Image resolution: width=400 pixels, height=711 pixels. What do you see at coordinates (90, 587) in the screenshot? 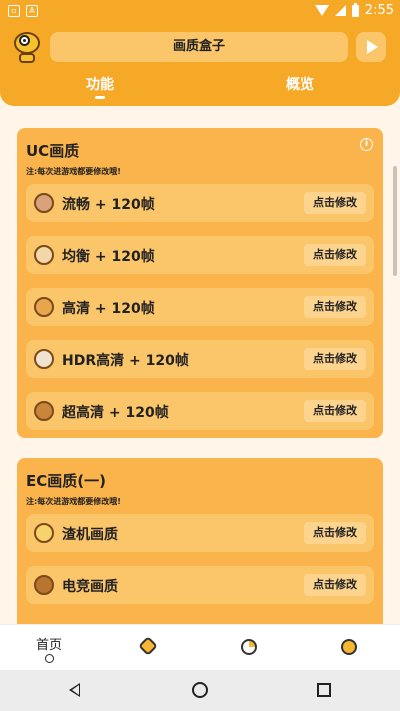
I see `option-label: 电竞画质` at bounding box center [90, 587].